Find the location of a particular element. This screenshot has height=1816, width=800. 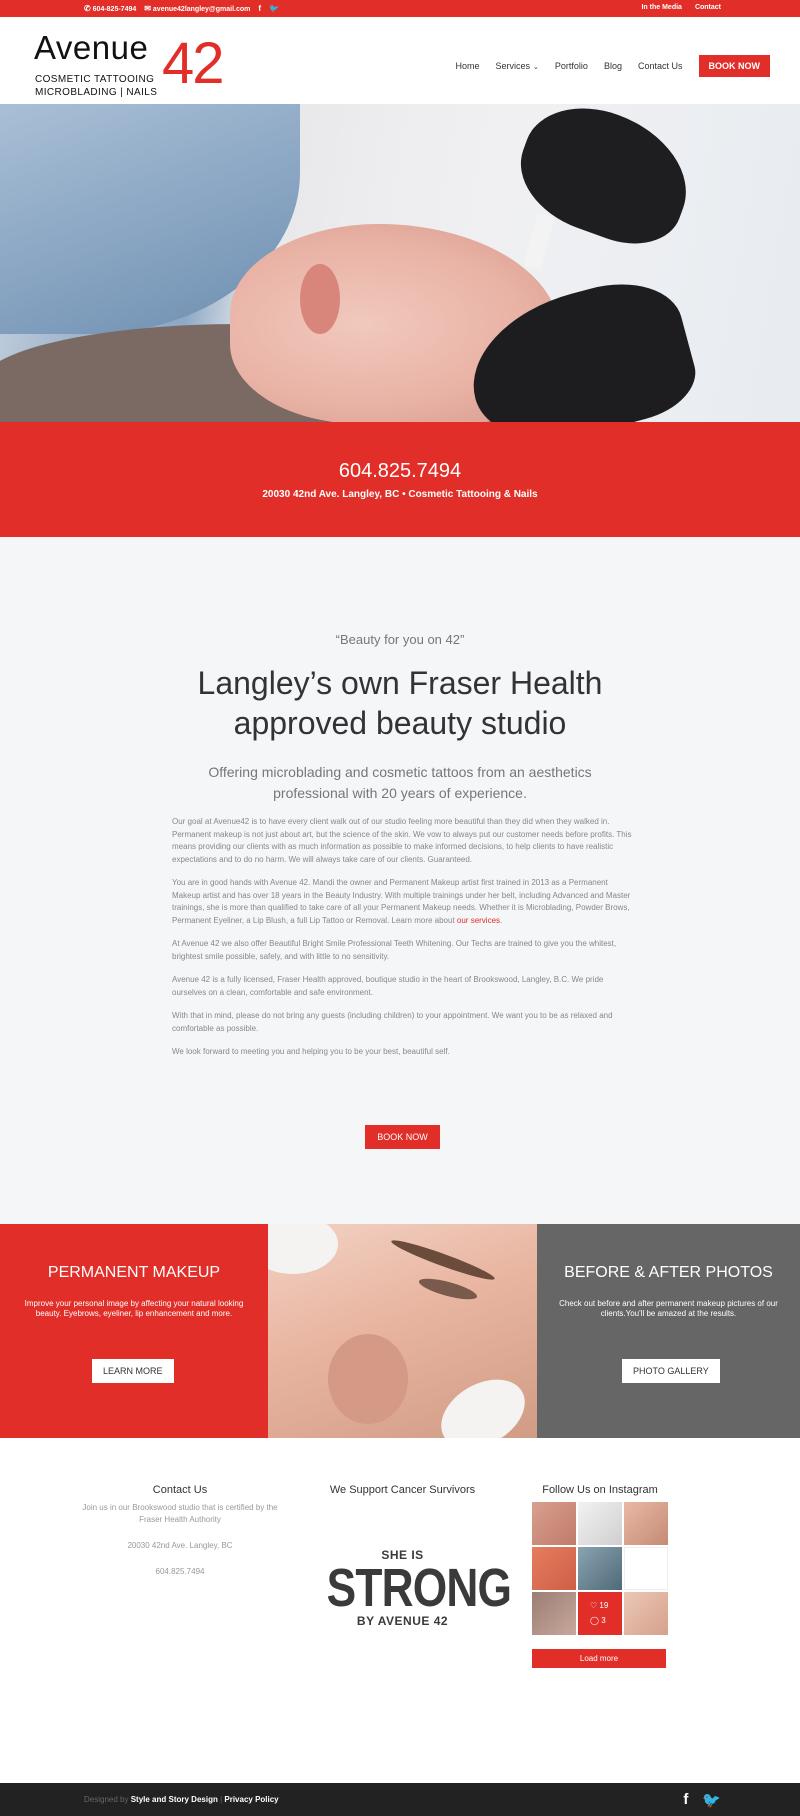

topbar-link-contact: Contact is located at coordinates (708, 7).